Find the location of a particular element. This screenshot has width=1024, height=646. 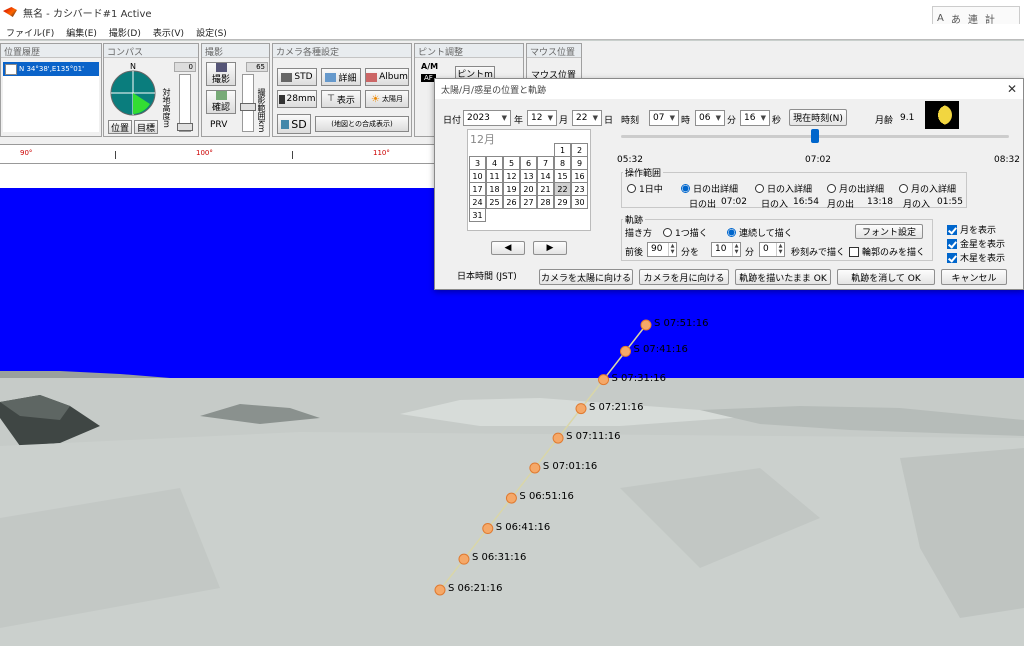

menu-settings: 設定(S) is located at coordinates (211, 31).